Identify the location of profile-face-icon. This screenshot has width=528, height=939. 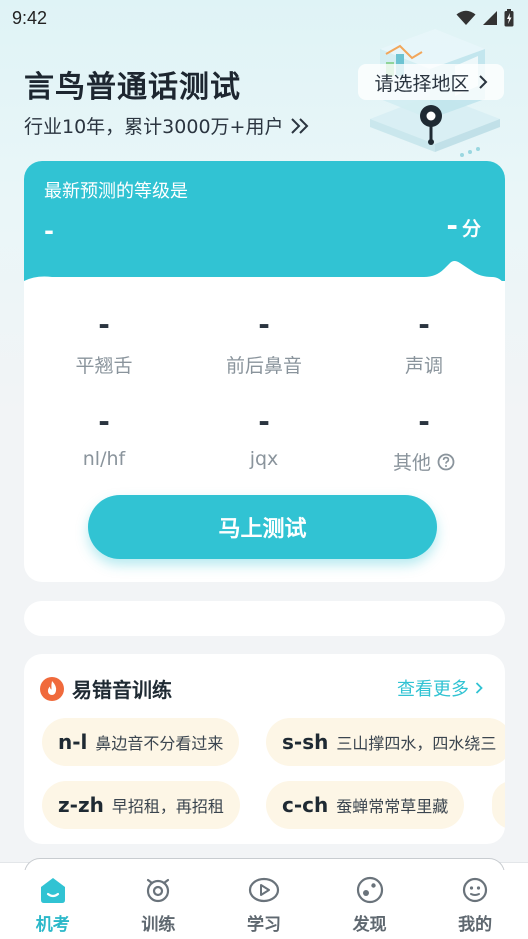
(475, 890).